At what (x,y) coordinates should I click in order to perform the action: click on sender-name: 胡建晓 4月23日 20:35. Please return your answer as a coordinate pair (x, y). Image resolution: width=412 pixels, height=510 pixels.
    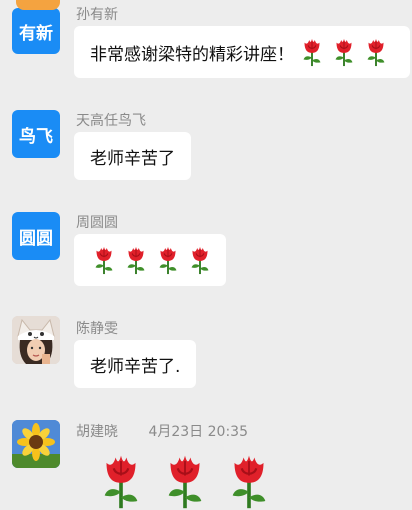
    Looking at the image, I should click on (162, 431).